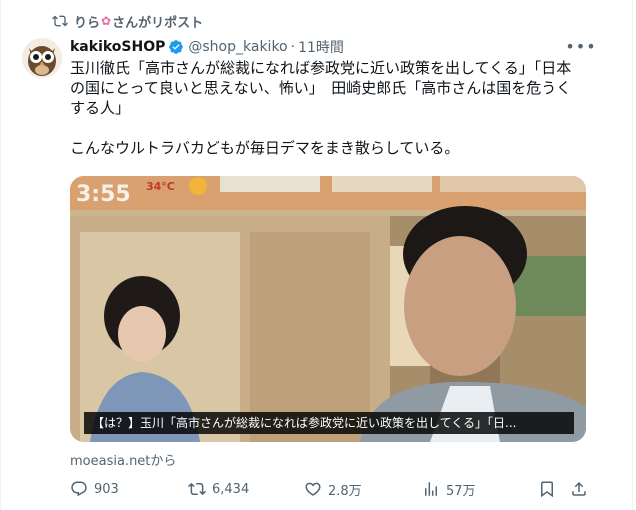  Describe the element at coordinates (431, 489) in the screenshot. I see `views-chart-icon` at that location.